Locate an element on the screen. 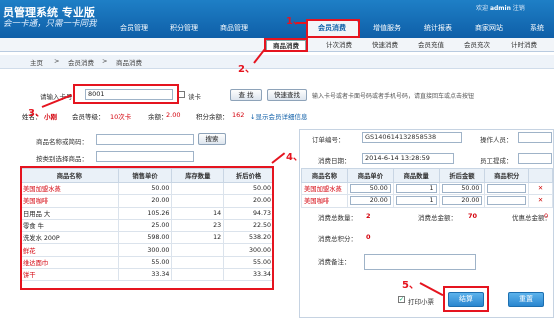 The height and width of the screenshot is (318, 554). cart-qty-cell: 1 is located at coordinates (416, 188).